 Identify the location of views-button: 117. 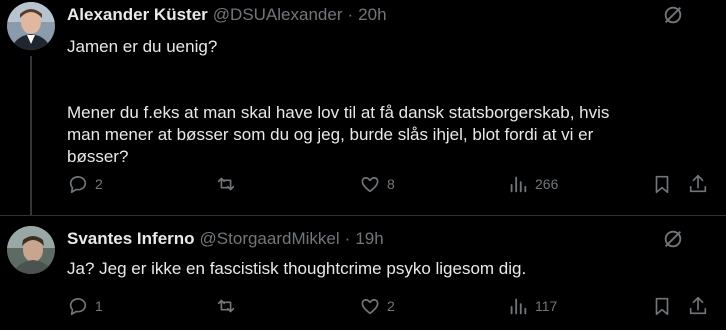
(532, 306).